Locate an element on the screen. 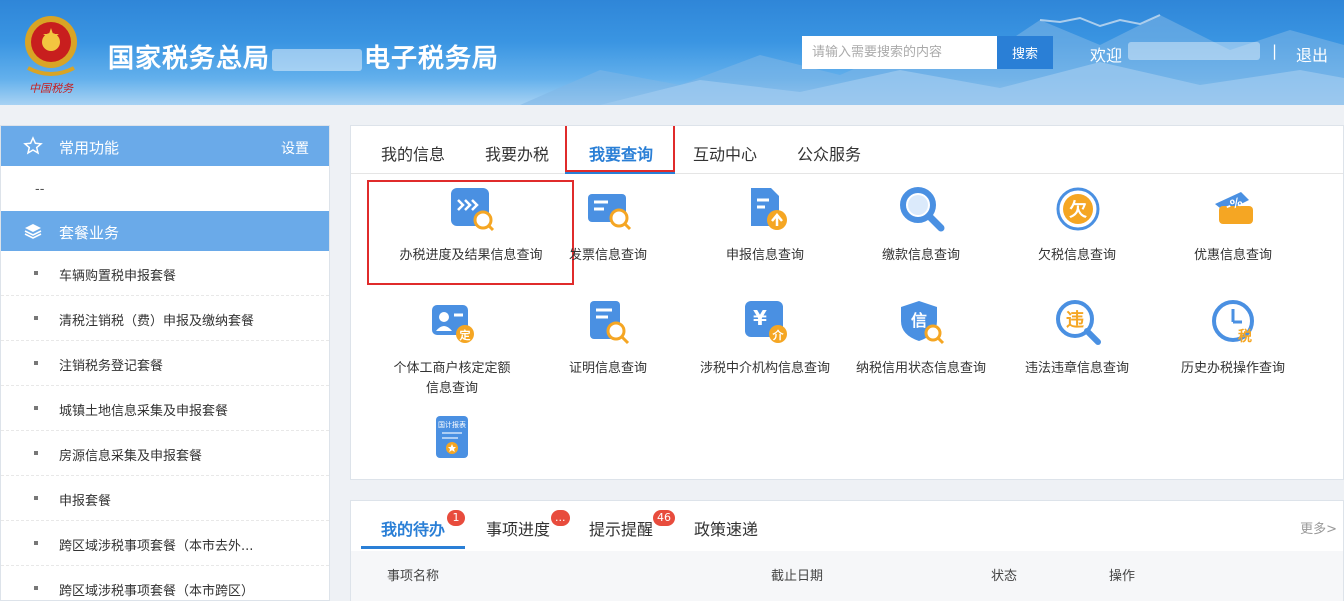 This screenshot has width=1344, height=601. query-item-label: 历史办税操作查询 is located at coordinates (1232, 368).